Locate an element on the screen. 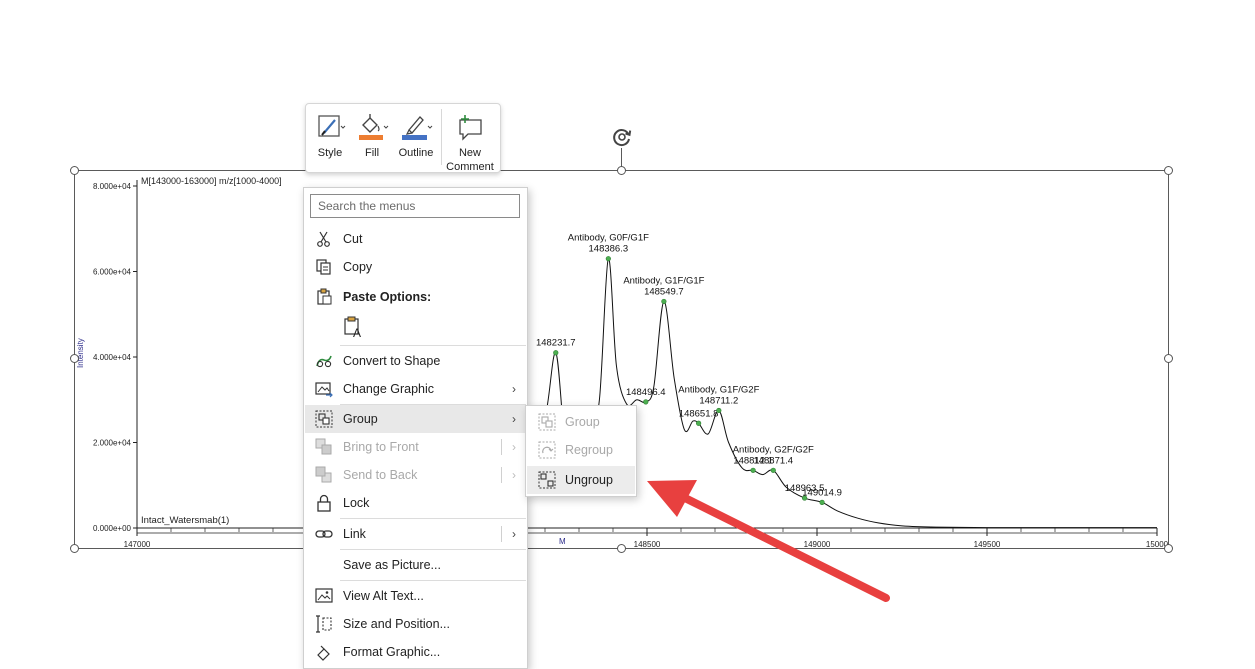 The width and height of the screenshot is (1255, 669). menu-item-bring-to-front-label: Bring to Front is located at coordinates (381, 447).